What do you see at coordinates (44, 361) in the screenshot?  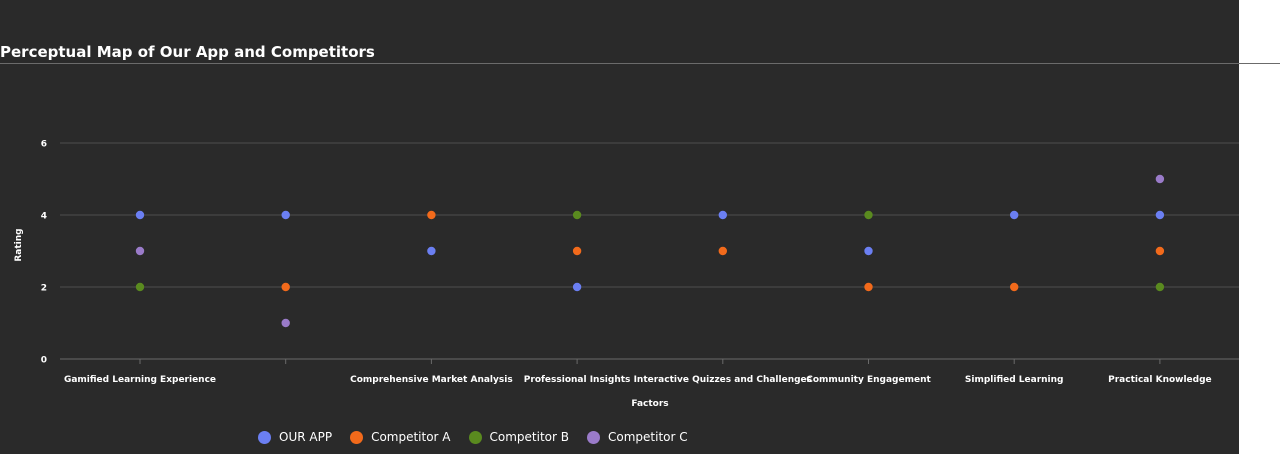 I see `y-tick-label: 0` at bounding box center [44, 361].